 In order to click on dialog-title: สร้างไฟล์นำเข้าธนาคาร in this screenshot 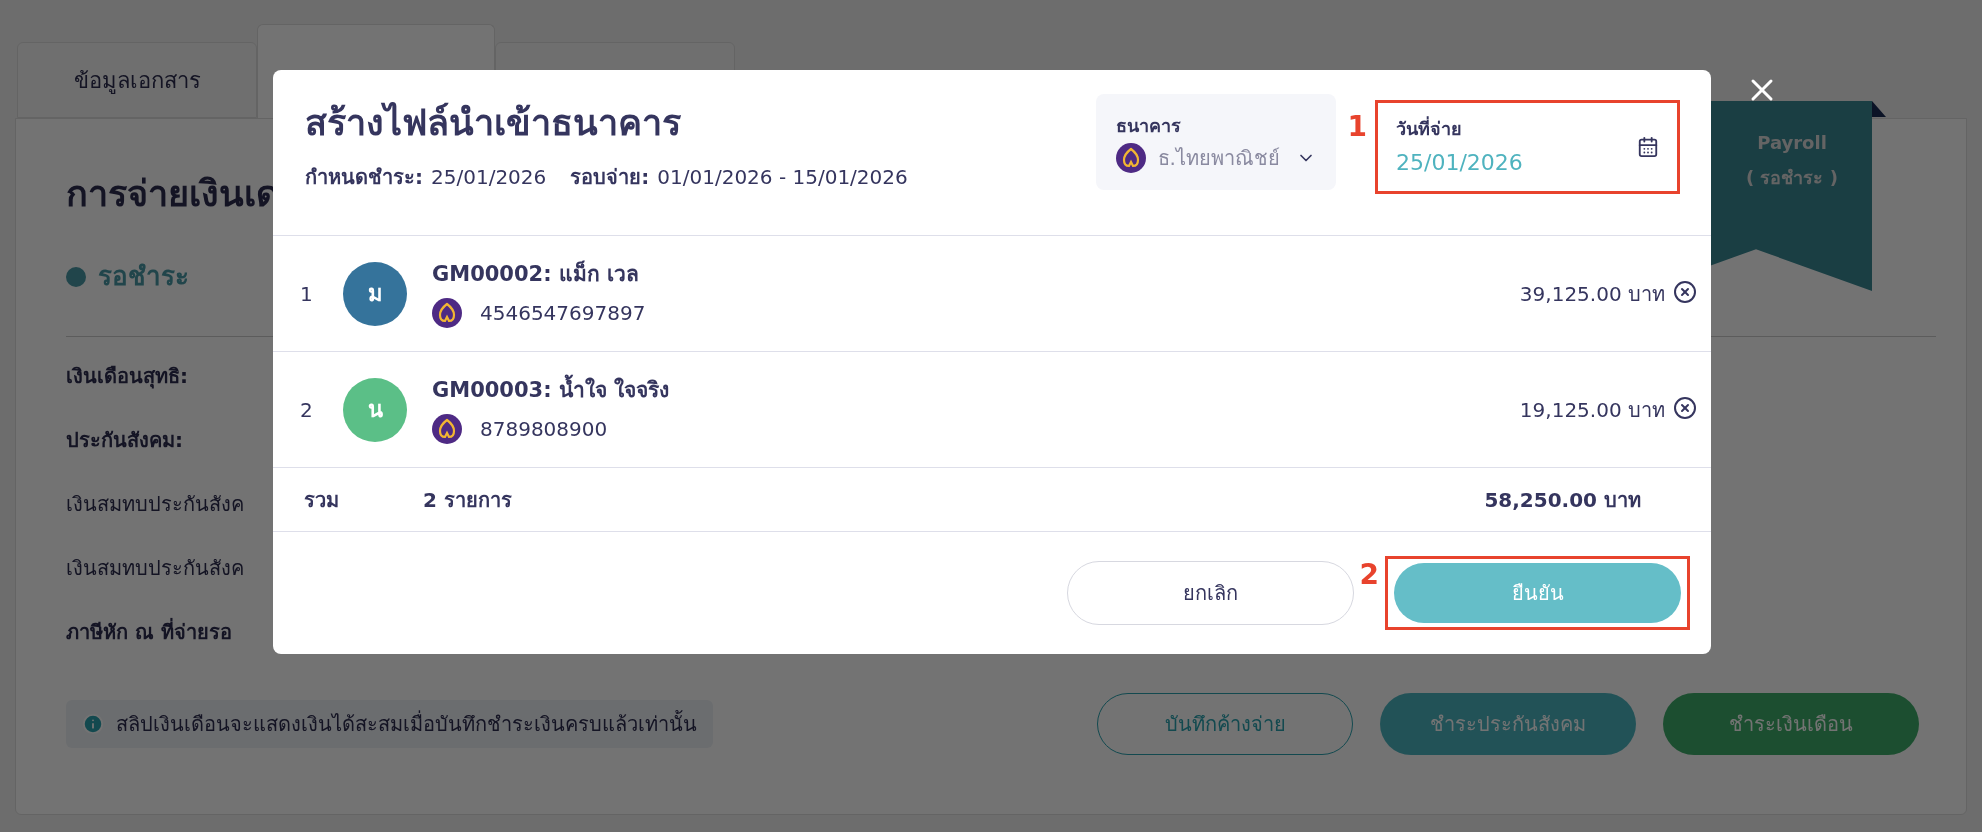, I will do `click(493, 123)`.